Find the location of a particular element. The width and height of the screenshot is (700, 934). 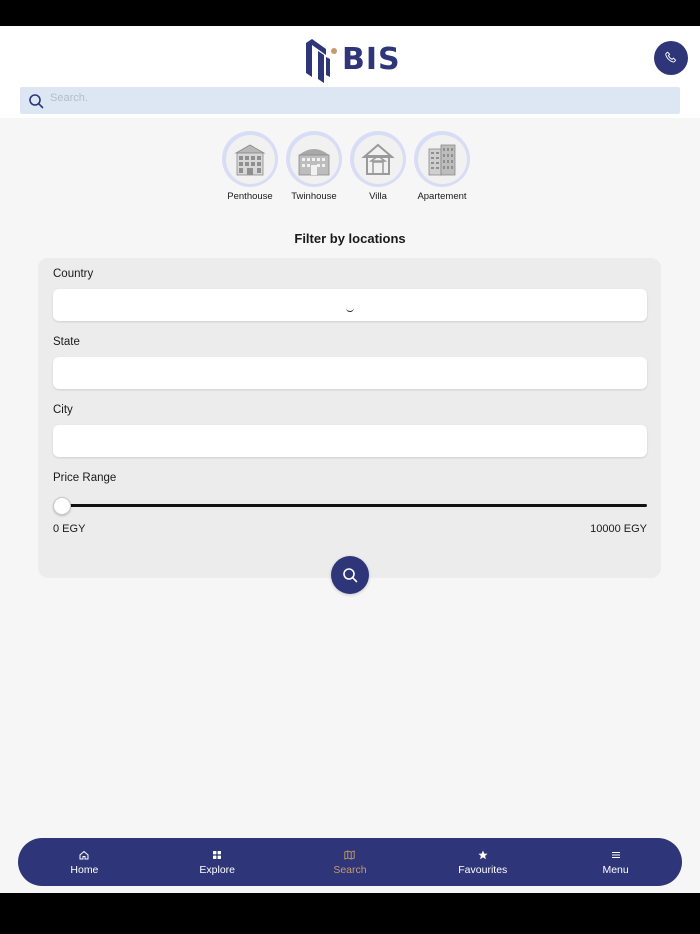

price-slider-track is located at coordinates (354, 505).